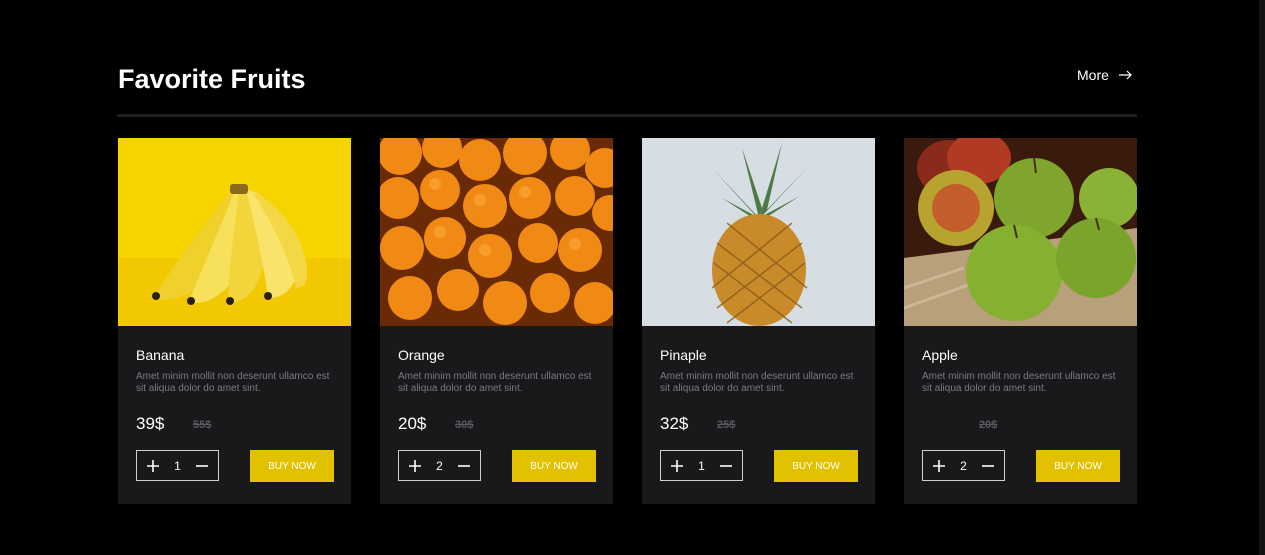 The image size is (1265, 555). Describe the element at coordinates (464, 425) in the screenshot. I see `product-old-price: 30$` at that location.